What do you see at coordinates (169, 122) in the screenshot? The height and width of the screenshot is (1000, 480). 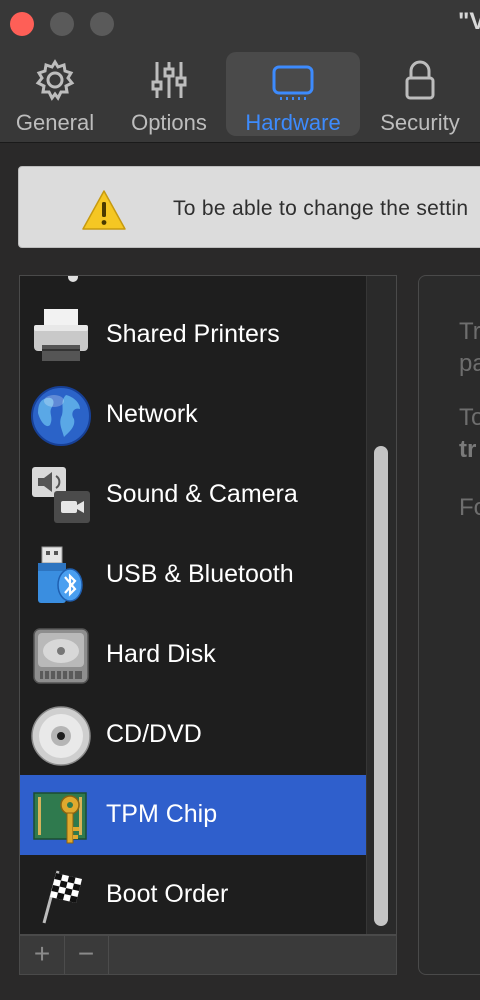 I see `tab-options-label: Options` at bounding box center [169, 122].